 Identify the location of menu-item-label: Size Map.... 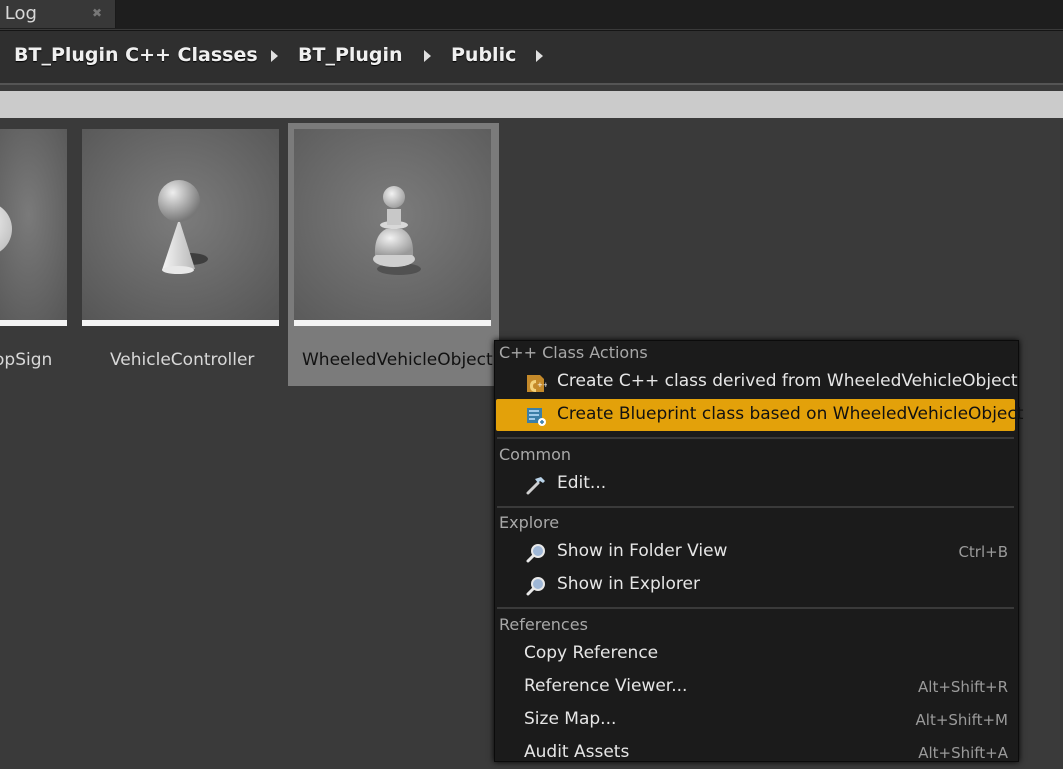
(570, 719).